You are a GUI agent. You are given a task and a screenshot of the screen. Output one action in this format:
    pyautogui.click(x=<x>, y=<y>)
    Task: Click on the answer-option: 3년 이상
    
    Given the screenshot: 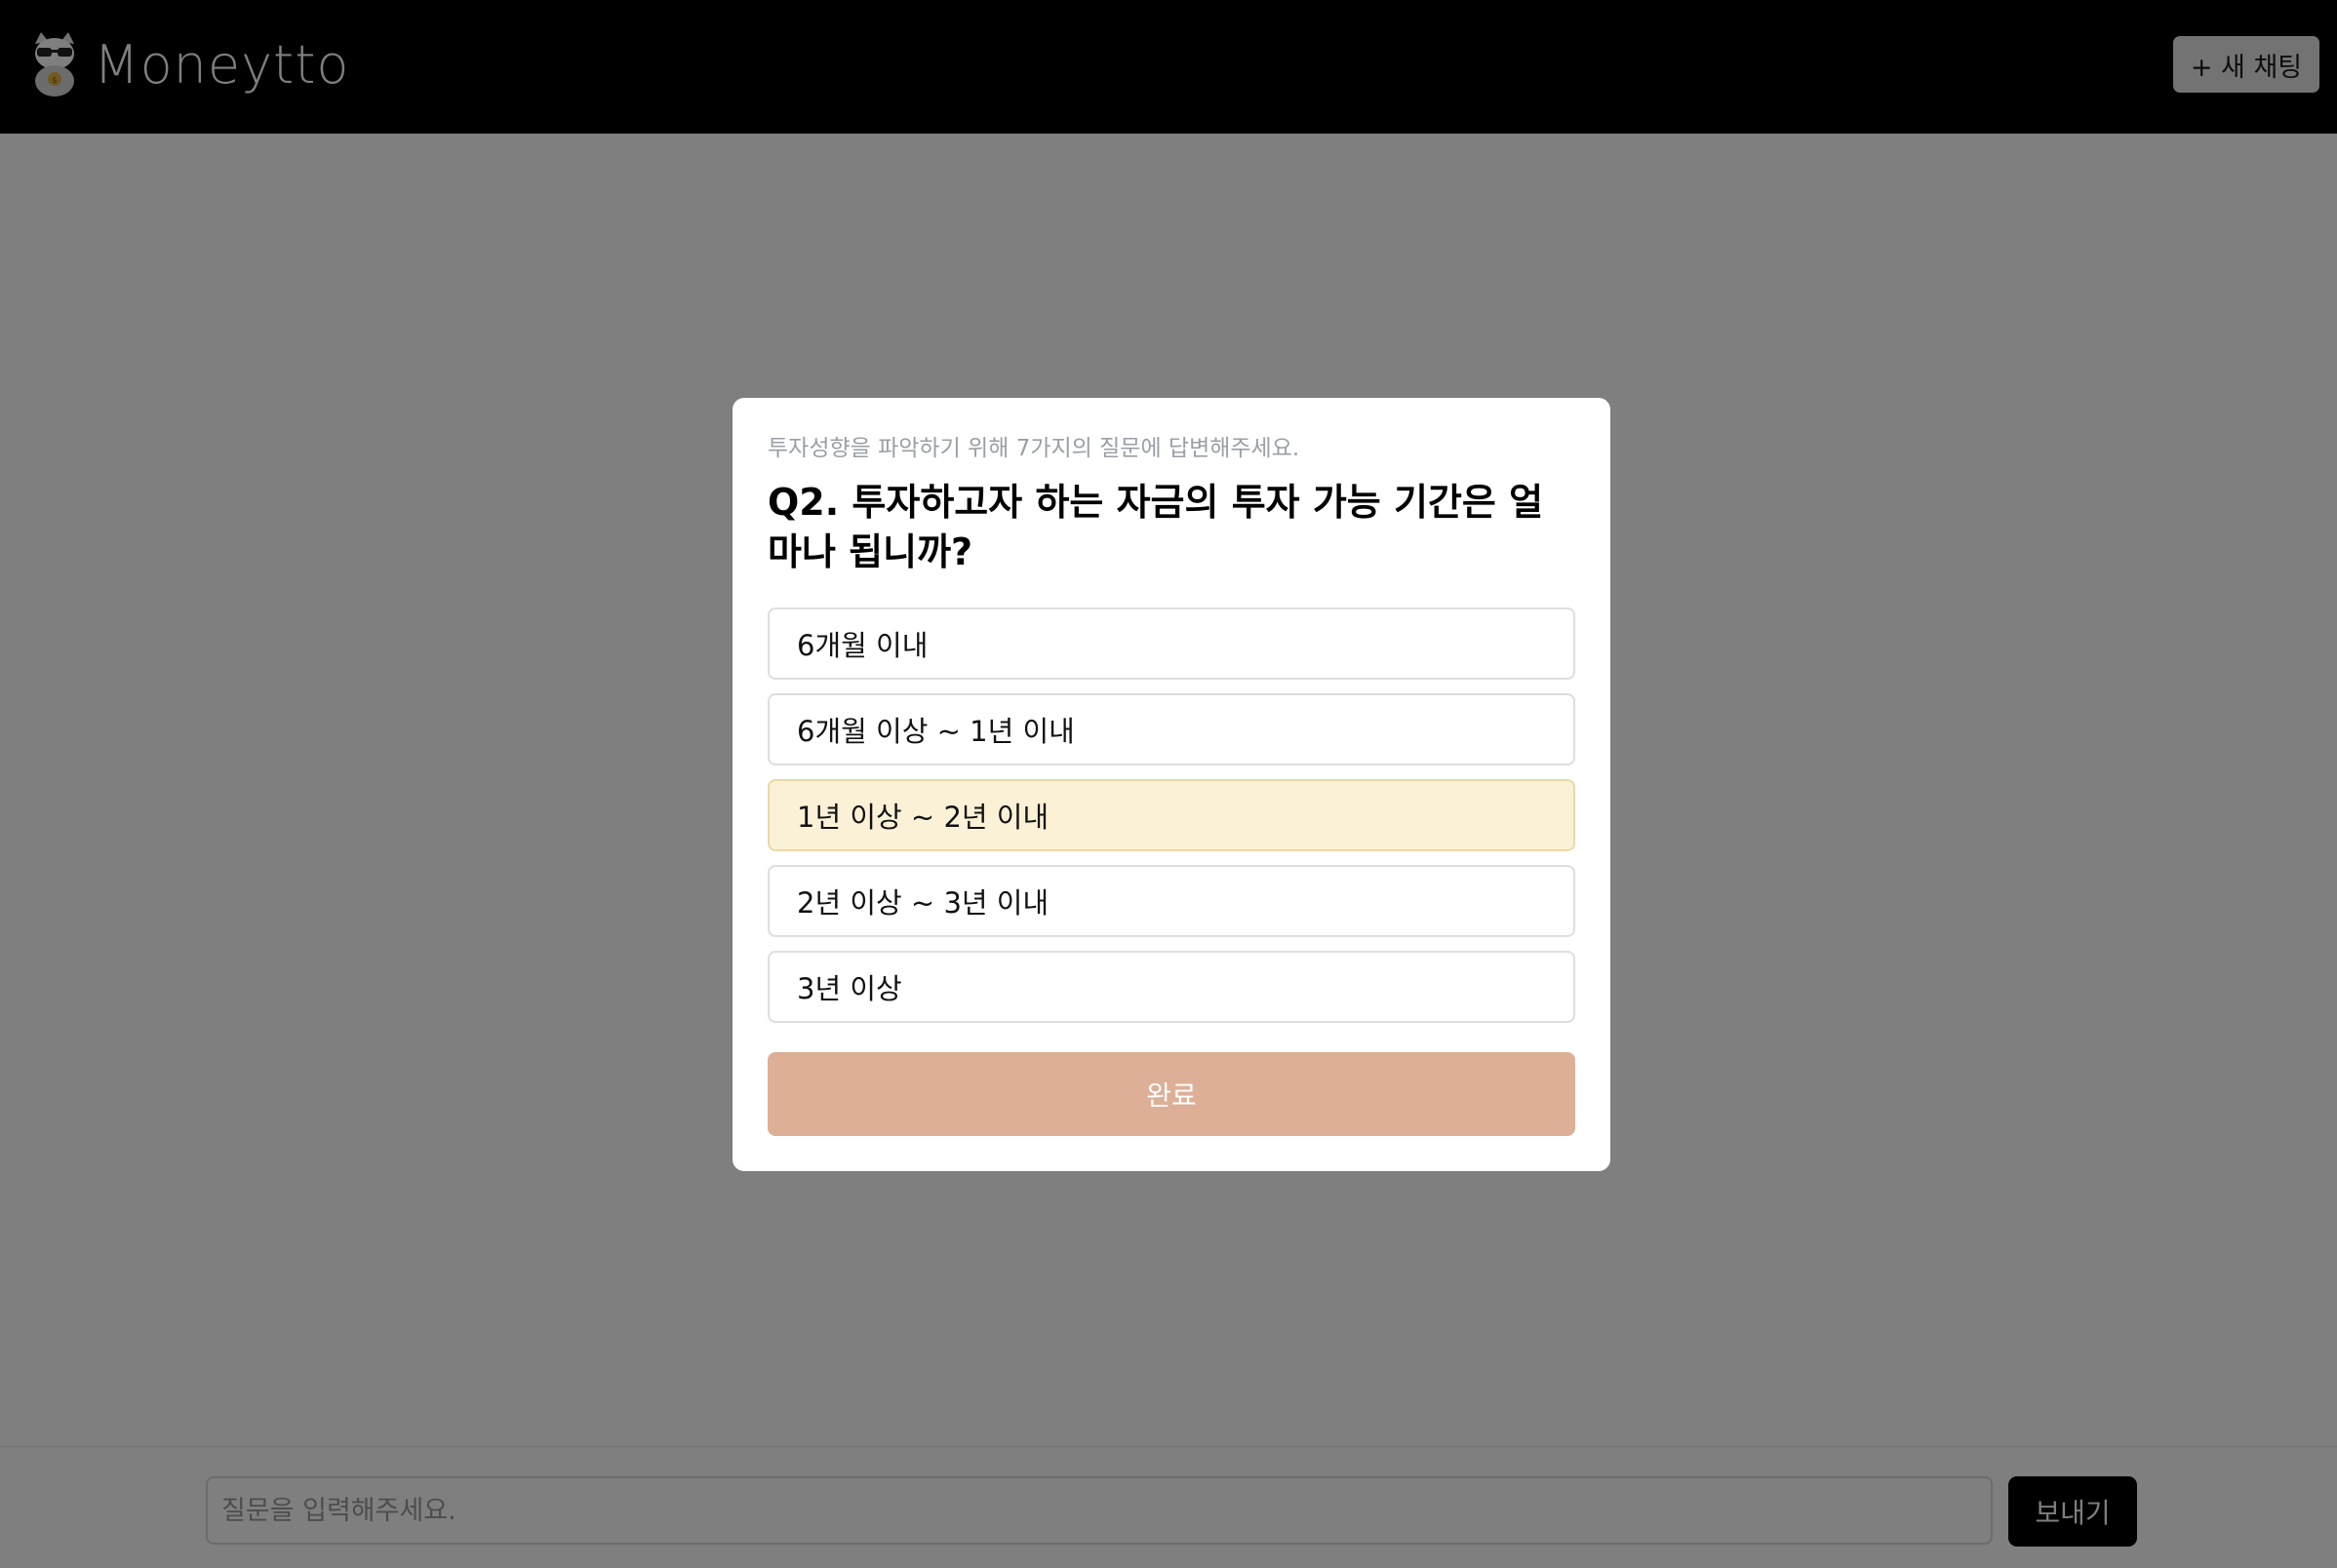 What is the action you would take?
    pyautogui.click(x=1172, y=986)
    